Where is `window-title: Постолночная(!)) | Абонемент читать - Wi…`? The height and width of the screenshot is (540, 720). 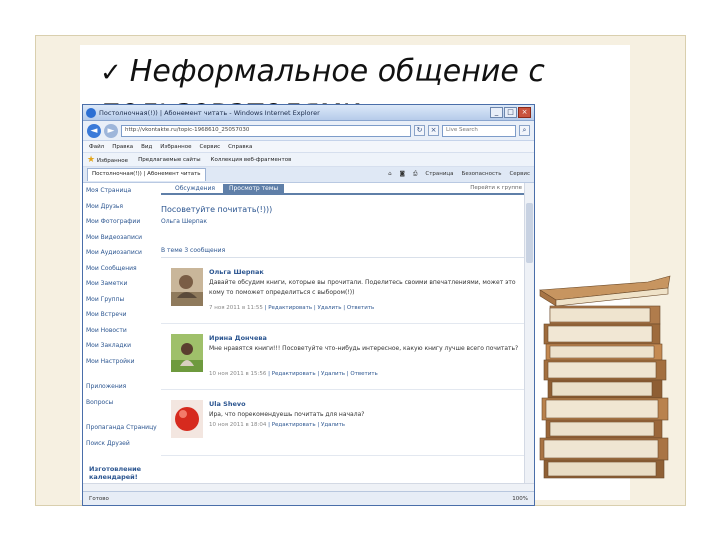
window-title: Постолночная(!)) | Абонемент читать - Wi… is located at coordinates (209, 112).